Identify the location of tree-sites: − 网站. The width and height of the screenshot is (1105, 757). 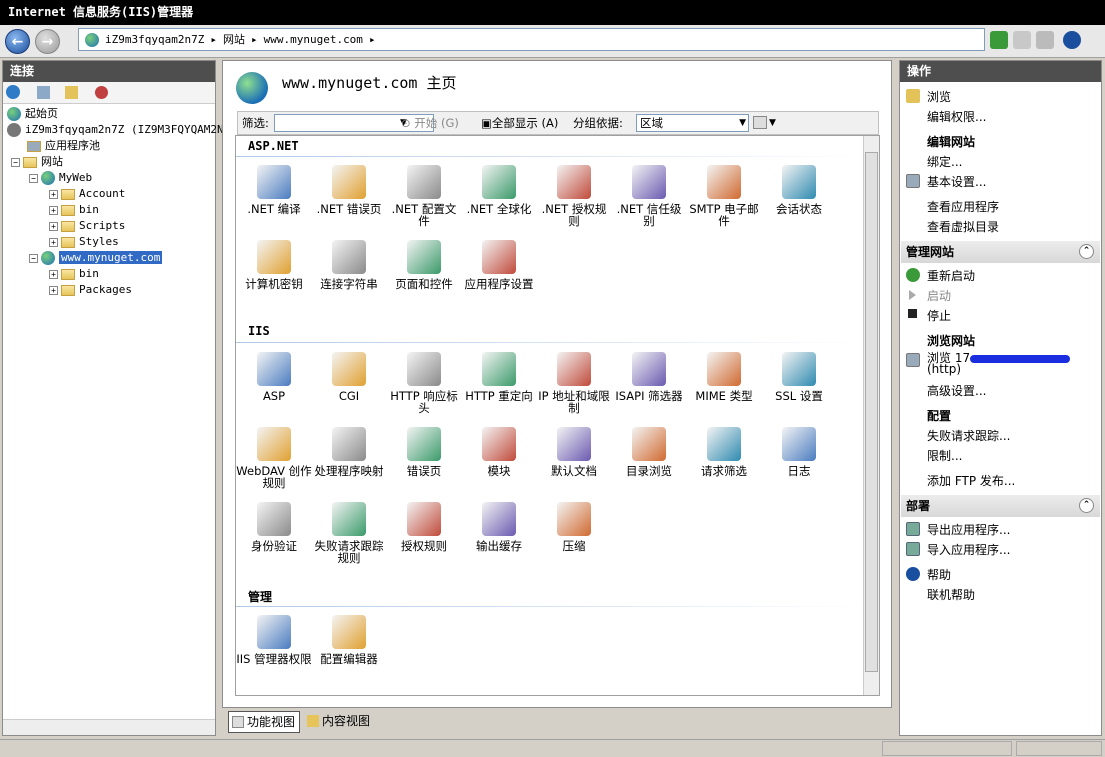
(37, 162).